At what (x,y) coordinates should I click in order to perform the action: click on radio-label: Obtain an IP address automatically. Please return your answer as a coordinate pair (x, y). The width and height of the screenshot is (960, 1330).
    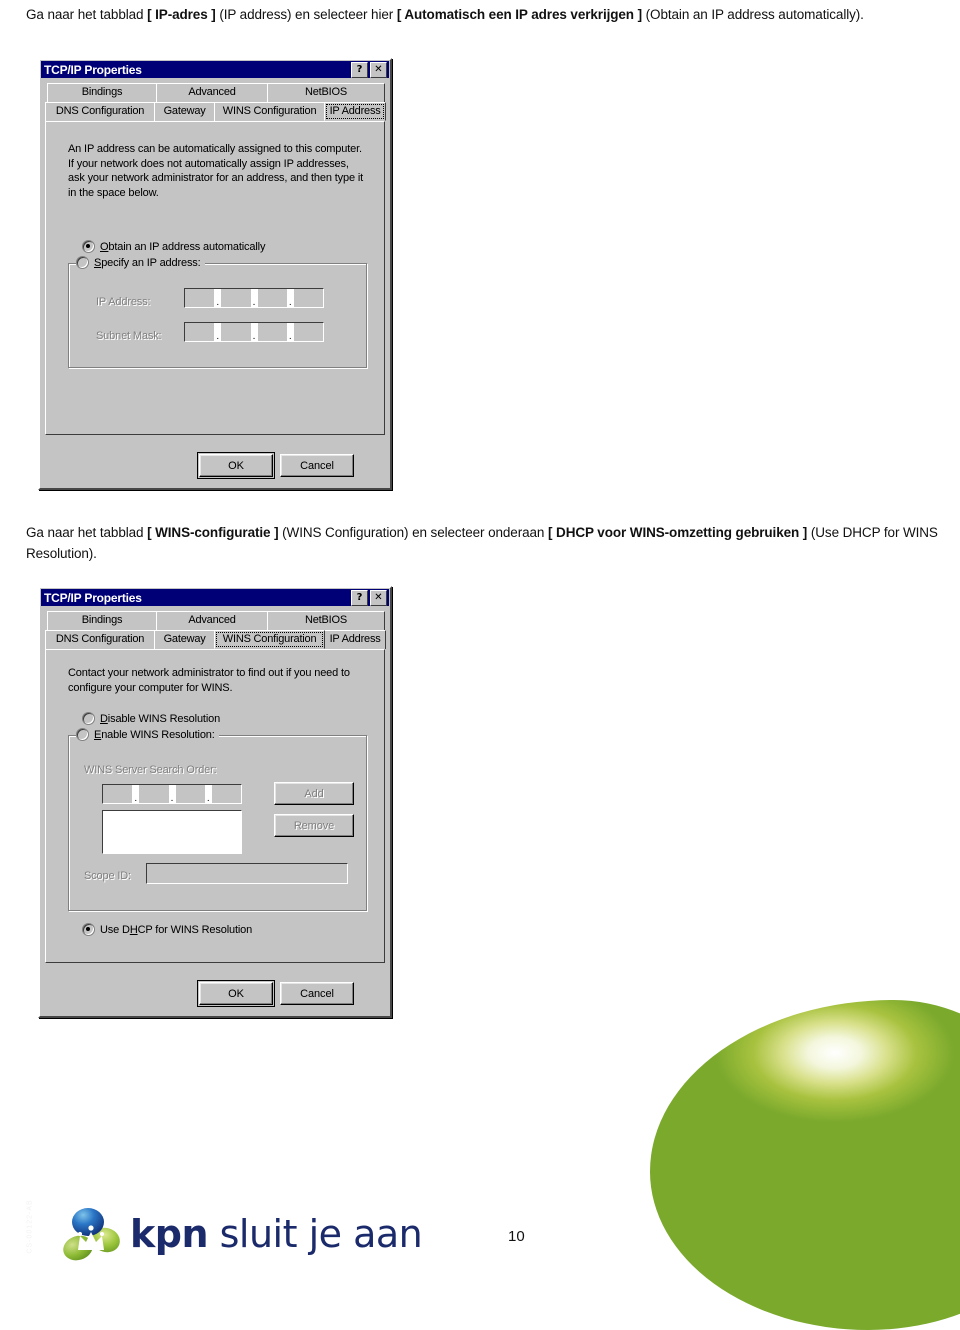
    Looking at the image, I should click on (183, 246).